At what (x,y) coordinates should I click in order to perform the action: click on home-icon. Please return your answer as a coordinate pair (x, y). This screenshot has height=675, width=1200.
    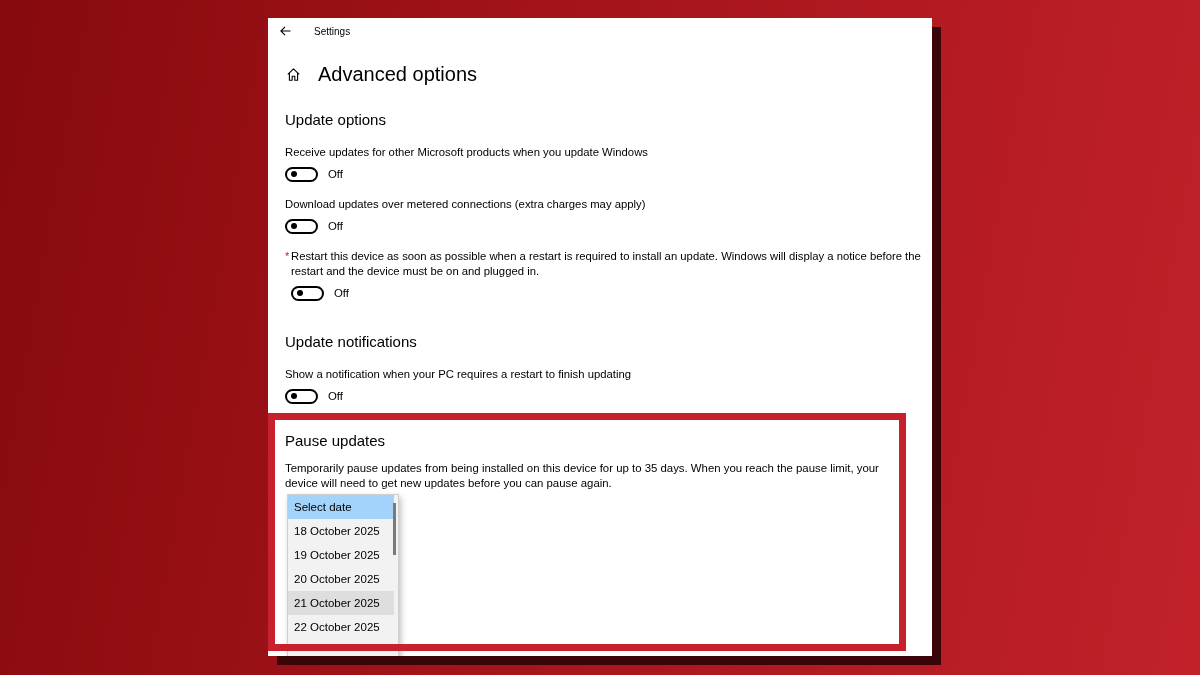
    Looking at the image, I should click on (293, 74).